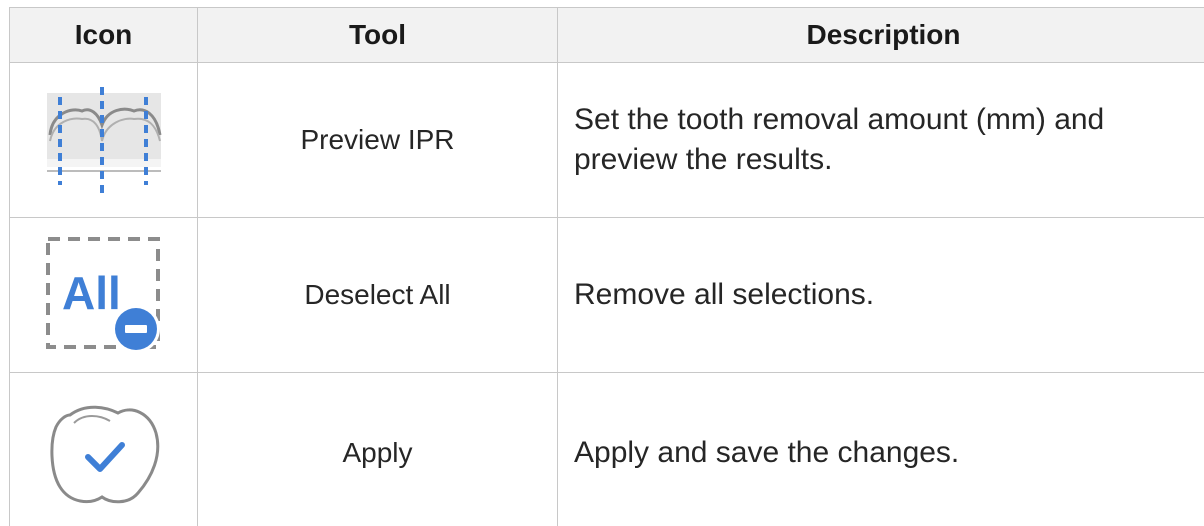 The height and width of the screenshot is (526, 1204). Describe the element at coordinates (91, 293) in the screenshot. I see `deselect-all-icon-text: All` at that location.